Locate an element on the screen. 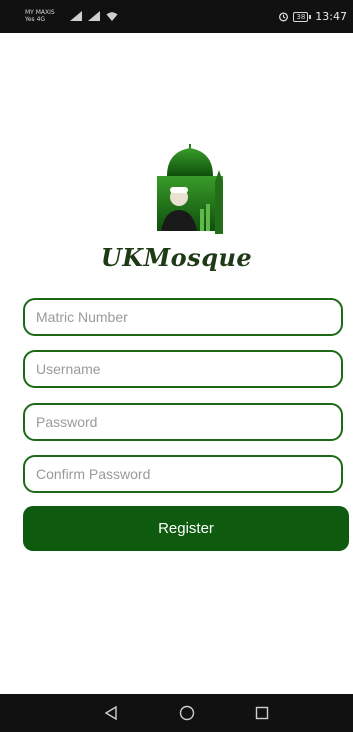  home-icon is located at coordinates (187, 713).